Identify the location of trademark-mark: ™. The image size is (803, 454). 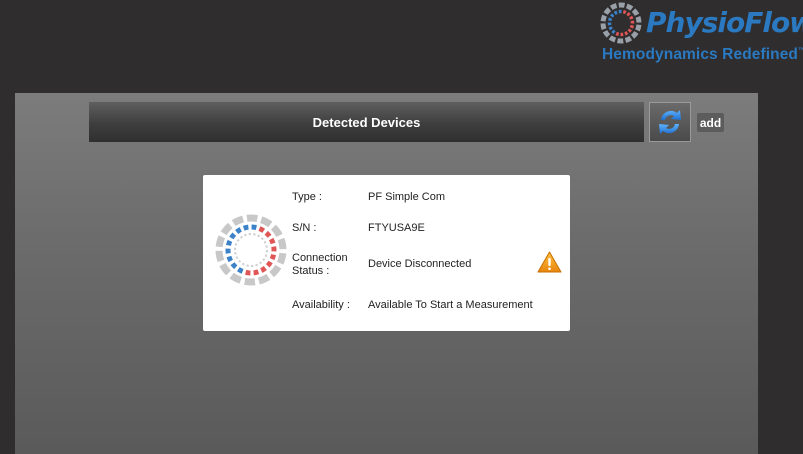
(800, 50).